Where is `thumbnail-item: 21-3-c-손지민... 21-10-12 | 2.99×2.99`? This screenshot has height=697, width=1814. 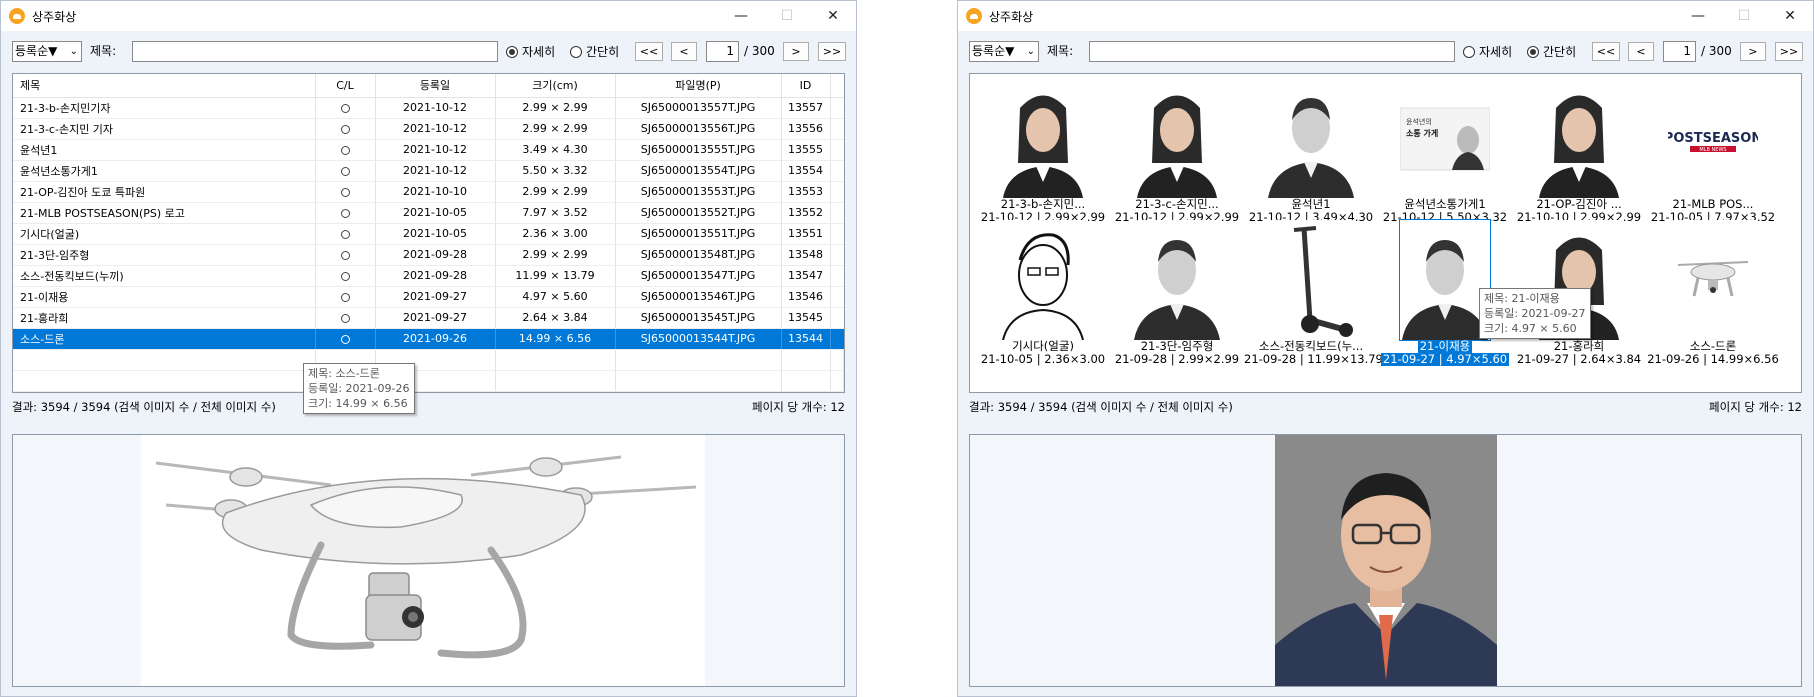 thumbnail-item: 21-3-c-손지민... 21-10-12 | 2.99×2.99 is located at coordinates (1177, 158).